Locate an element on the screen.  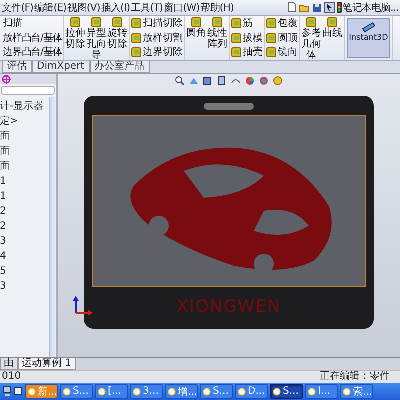
ribbon-button: 边界切除 is located at coordinates (157, 52).